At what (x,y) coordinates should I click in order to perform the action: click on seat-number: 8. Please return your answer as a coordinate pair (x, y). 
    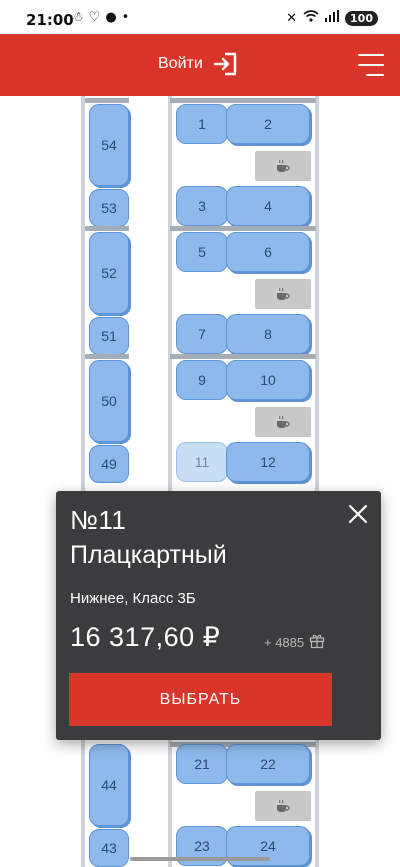
    Looking at the image, I should click on (268, 334).